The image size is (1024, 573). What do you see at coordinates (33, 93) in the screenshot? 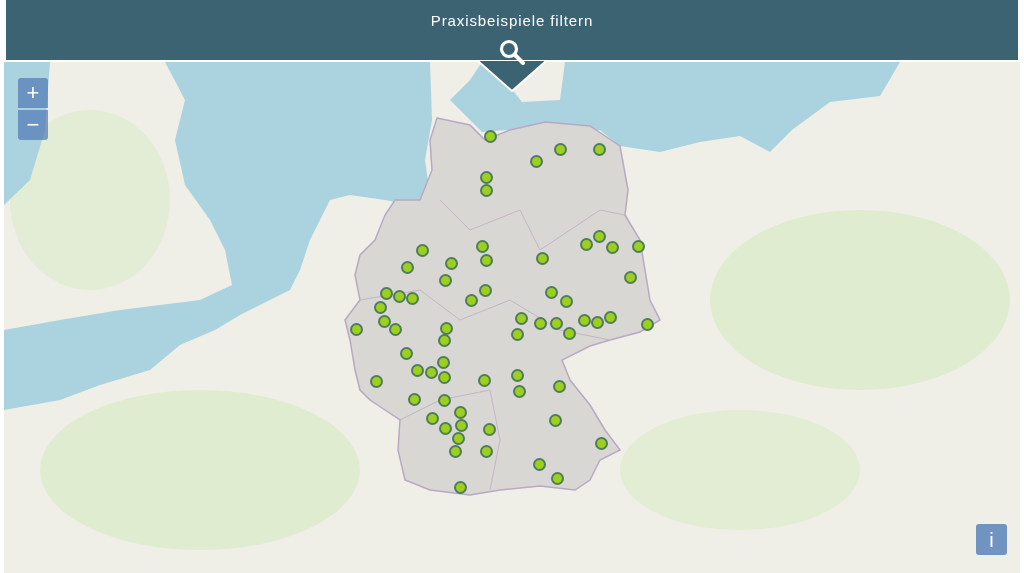
I see `zoom-in-button: +` at bounding box center [33, 93].